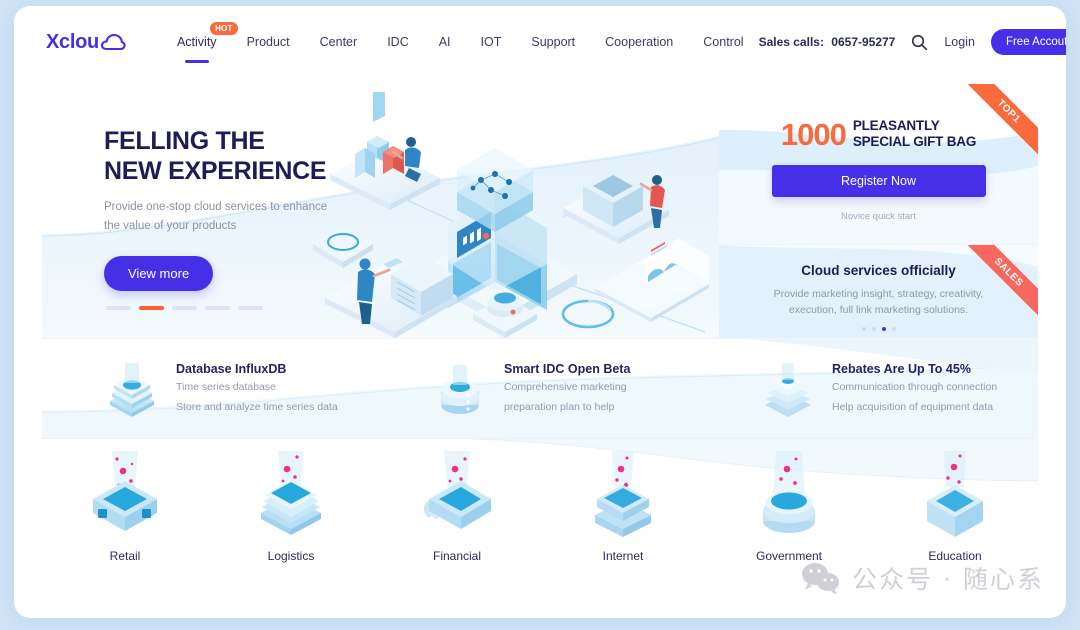  I want to click on brand-logo-text: Xclou, so click(72, 41).